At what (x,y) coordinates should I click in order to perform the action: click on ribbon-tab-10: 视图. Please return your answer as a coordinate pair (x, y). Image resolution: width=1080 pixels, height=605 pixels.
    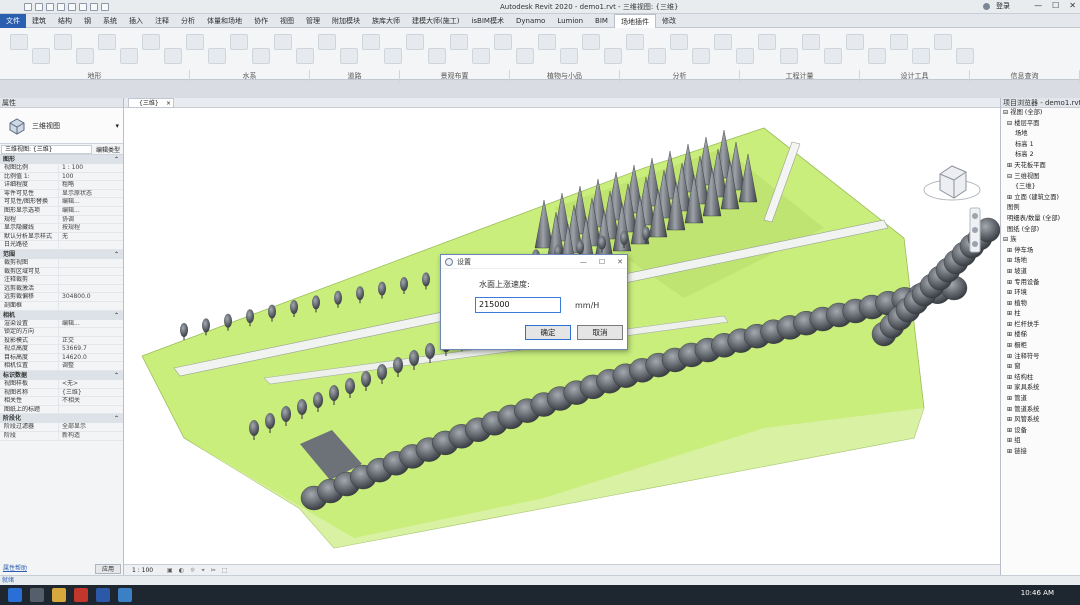
    Looking at the image, I should click on (287, 21).